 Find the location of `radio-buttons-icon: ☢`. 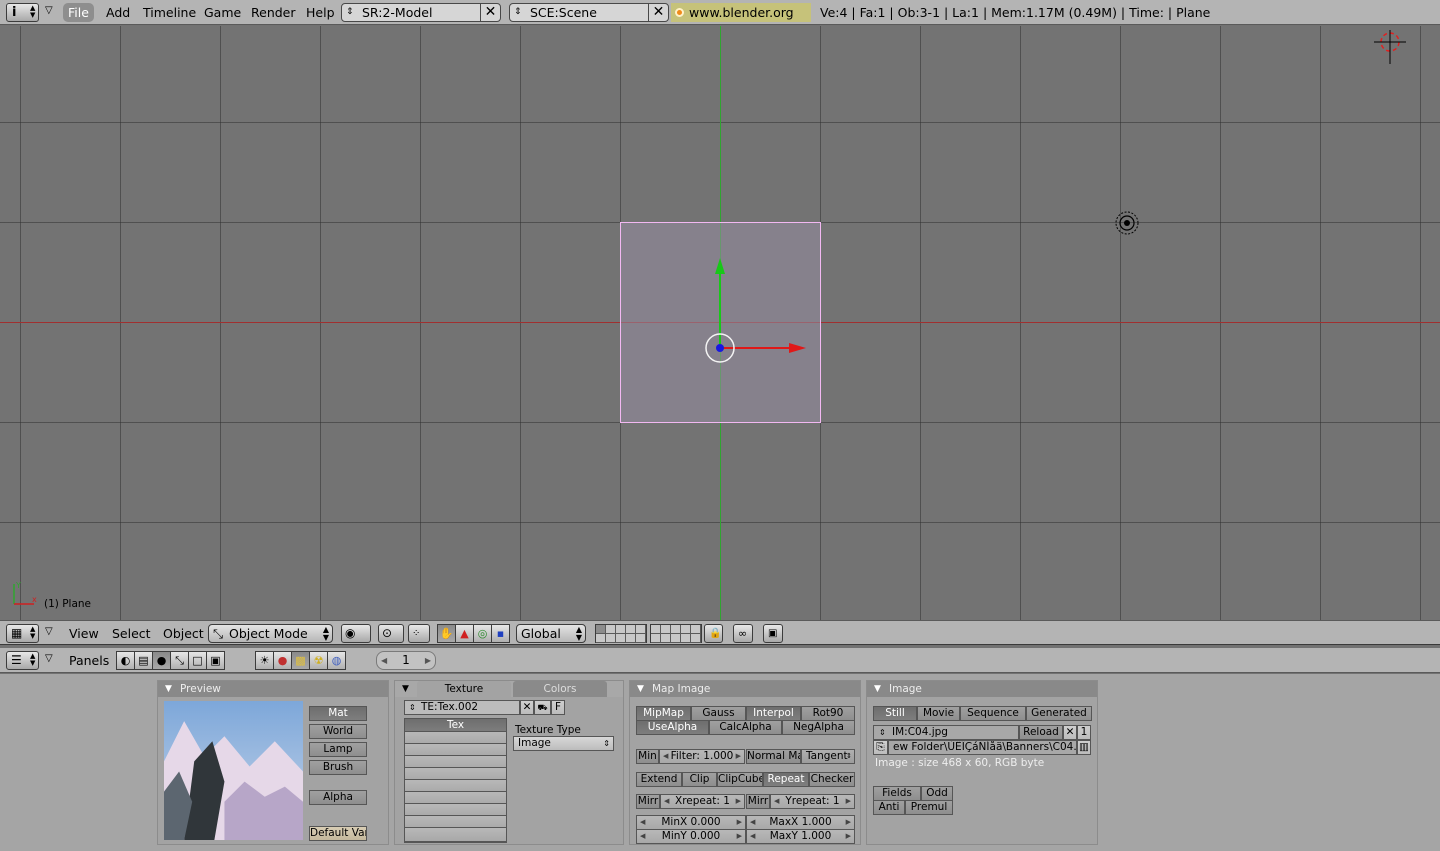

radio-buttons-icon: ☢ is located at coordinates (318, 660).